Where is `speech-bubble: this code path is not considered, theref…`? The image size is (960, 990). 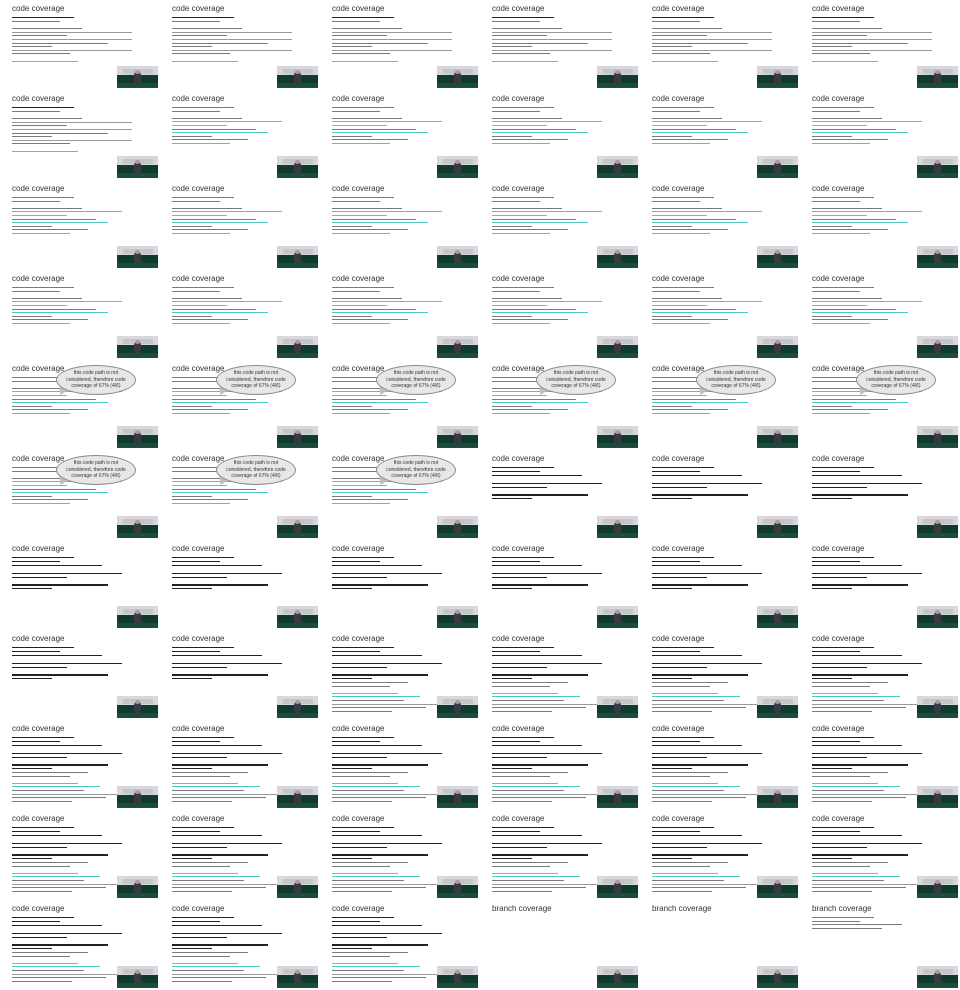 speech-bubble: this code path is not considered, theref… is located at coordinates (96, 470).